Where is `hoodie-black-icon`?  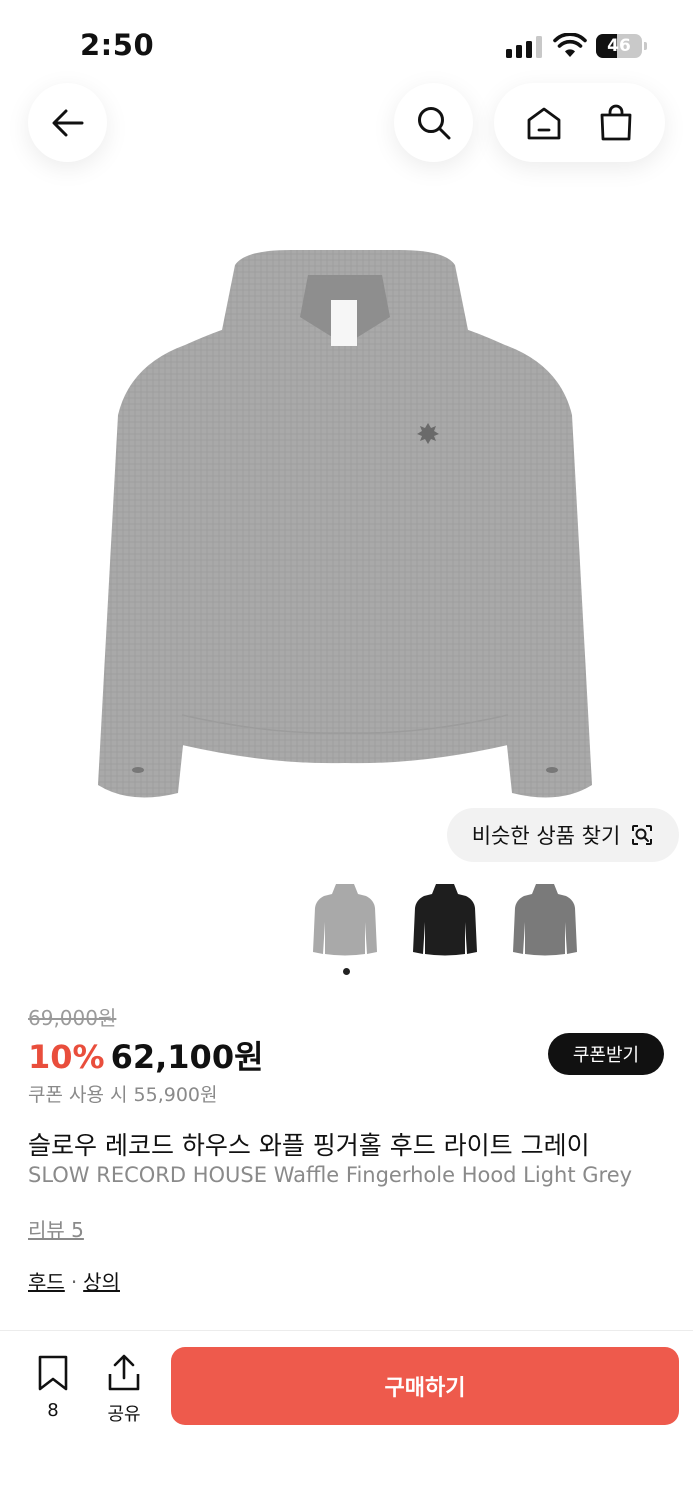 hoodie-black-icon is located at coordinates (445, 920).